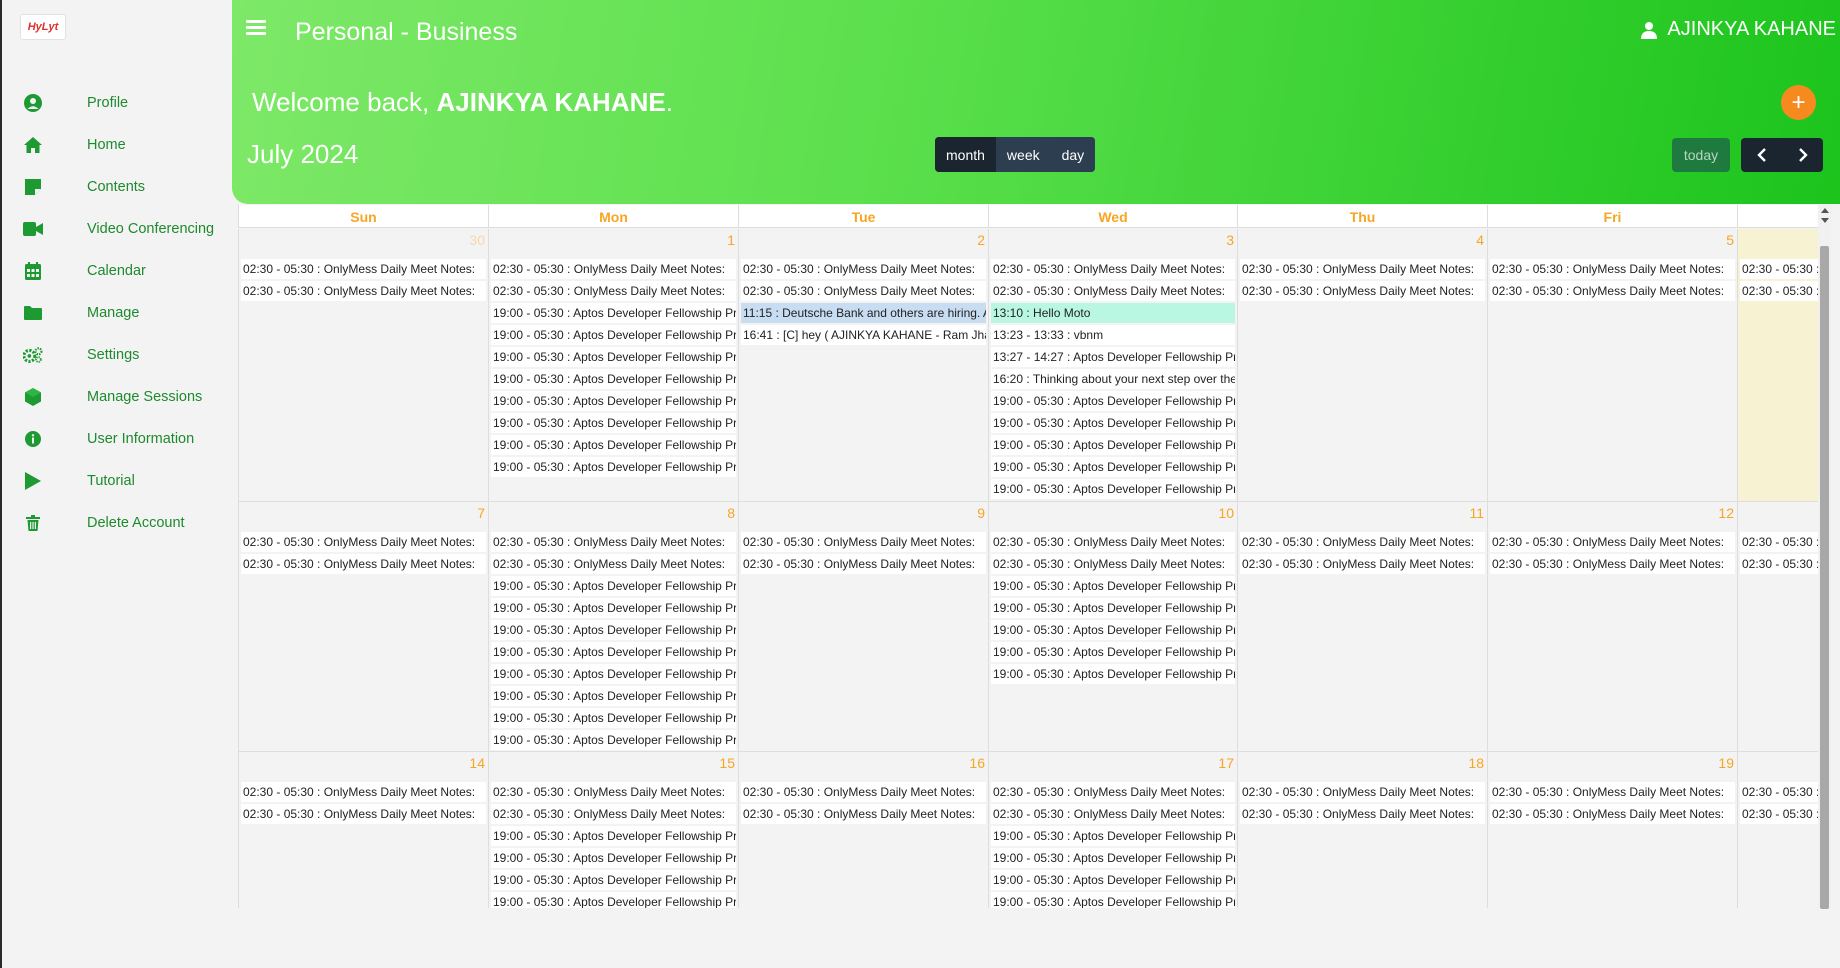 The height and width of the screenshot is (968, 1840). What do you see at coordinates (1023, 154) in the screenshot?
I see `view-week-button: week` at bounding box center [1023, 154].